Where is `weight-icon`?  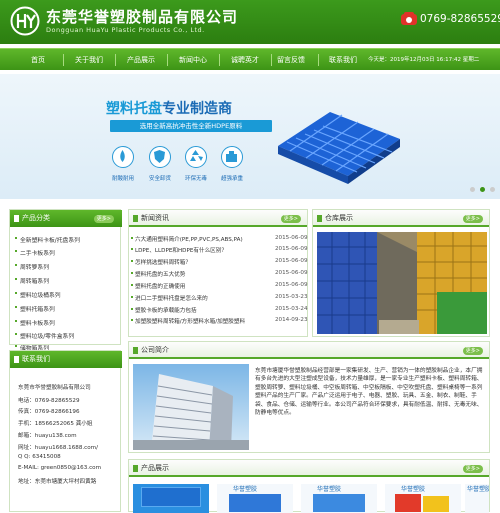
weight-icon is located at coordinates (232, 157).